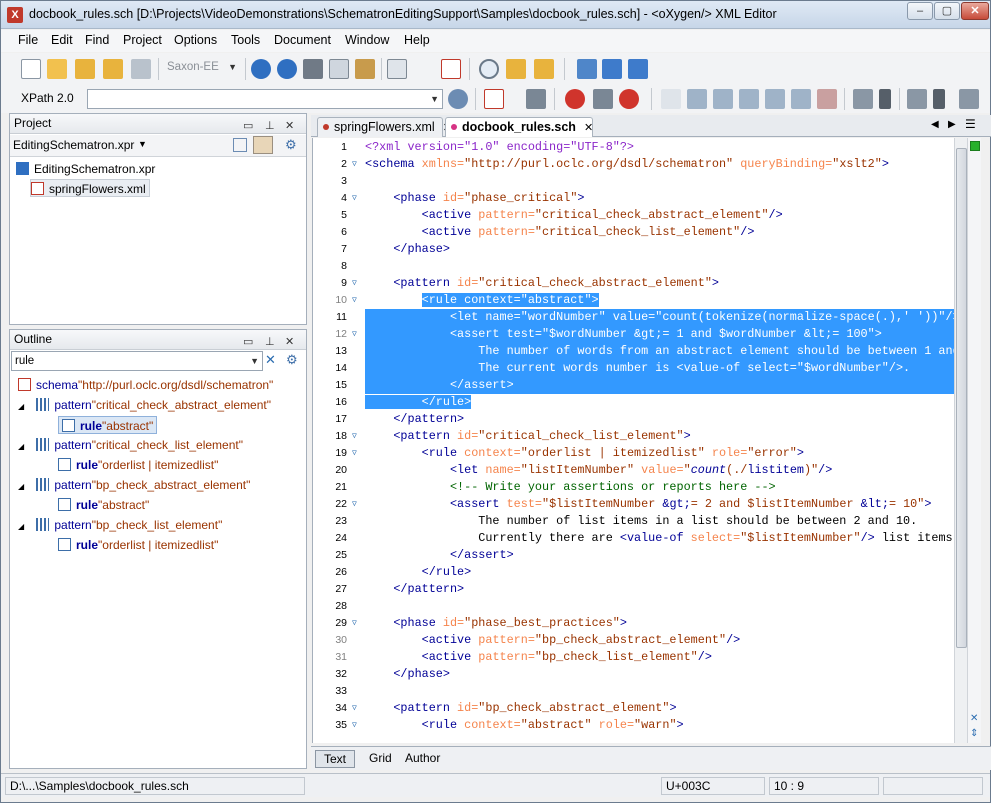 This screenshot has width=991, height=803. Describe the element at coordinates (263, 145) in the screenshot. I see `link-with-editor-icon` at that location.